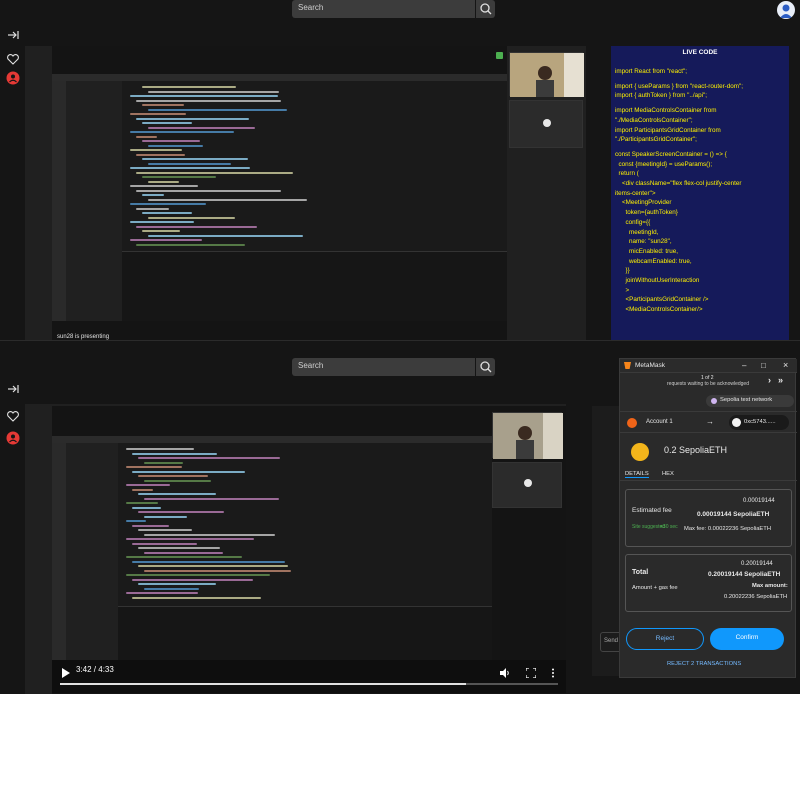 This screenshot has height=800, width=800. Describe the element at coordinates (708, 384) in the screenshot. I see `queue-subtitle: requests waiting to be acknowledged` at that location.